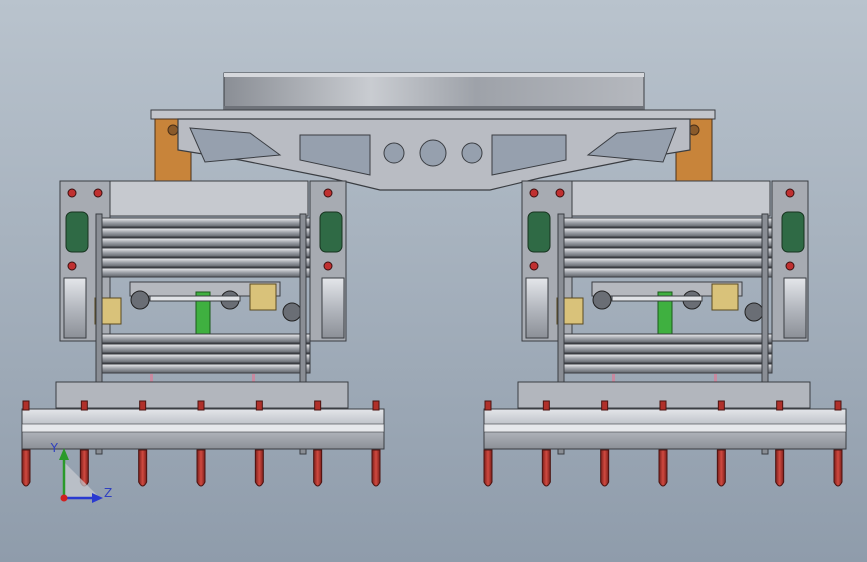 The height and width of the screenshot is (562, 867). What do you see at coordinates (108, 493) in the screenshot?
I see `z-axis-label: Z` at bounding box center [108, 493].